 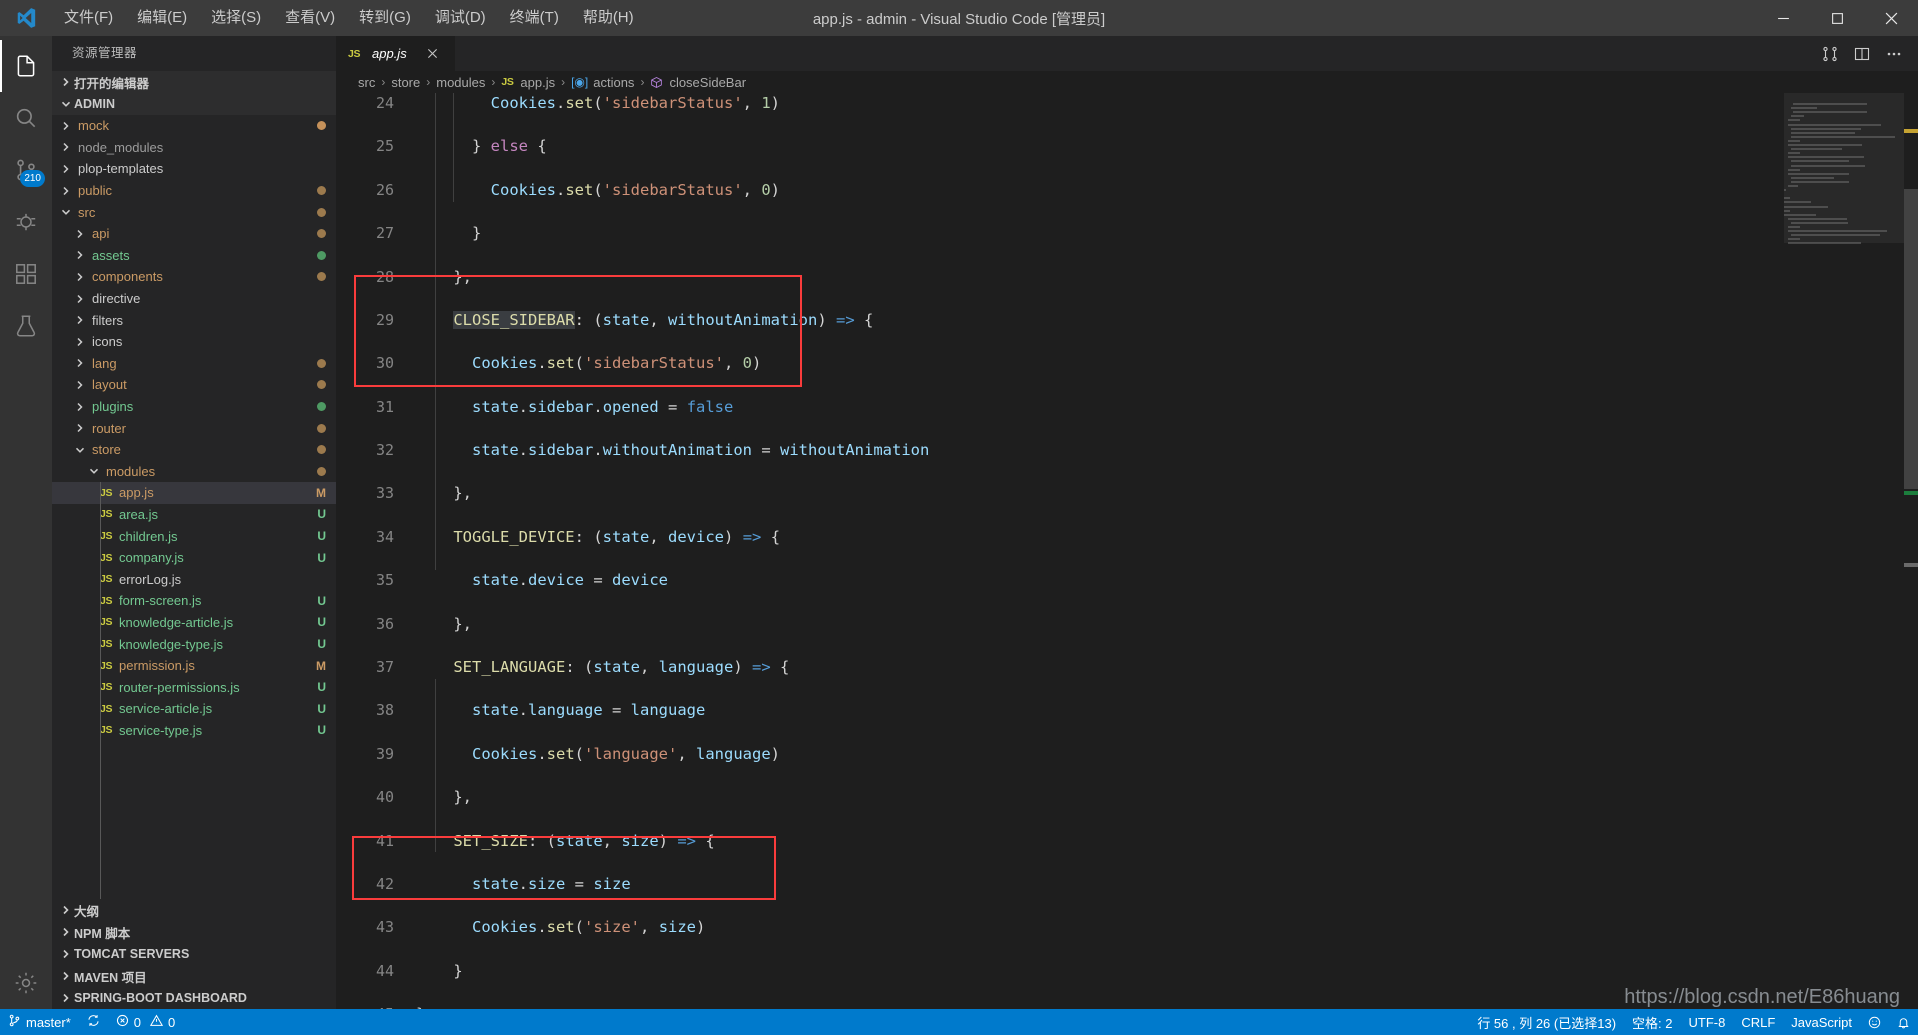 What do you see at coordinates (194, 234) in the screenshot?
I see `tree-folder-api: api` at bounding box center [194, 234].